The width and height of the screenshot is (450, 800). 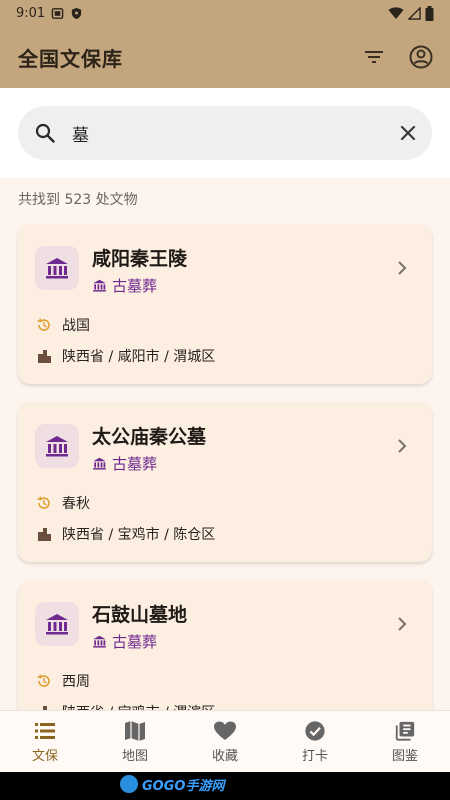 What do you see at coordinates (139, 535) in the screenshot?
I see `site-location-label: 陕西省 / 宝鸡市 / 陈仓区` at bounding box center [139, 535].